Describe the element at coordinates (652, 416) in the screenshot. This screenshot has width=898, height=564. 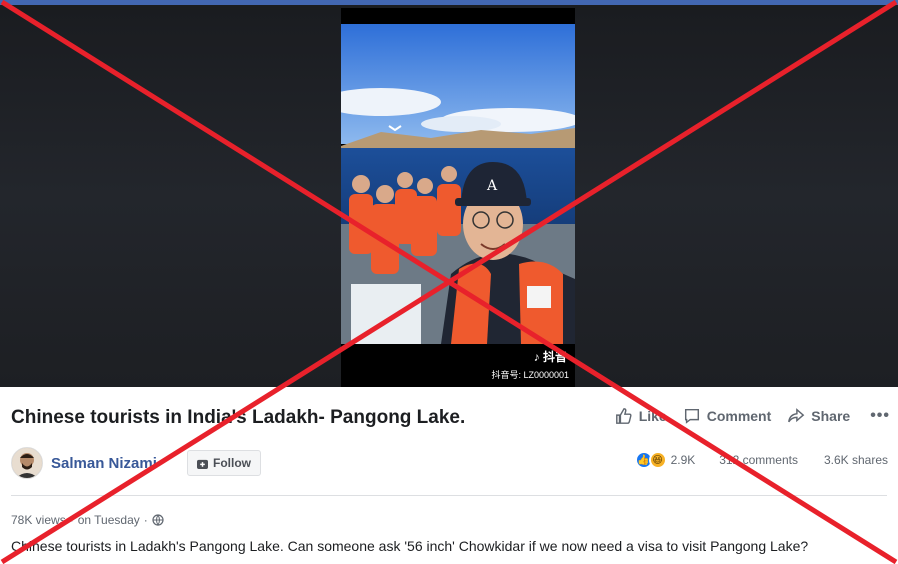
I see `like-label: Like` at that location.